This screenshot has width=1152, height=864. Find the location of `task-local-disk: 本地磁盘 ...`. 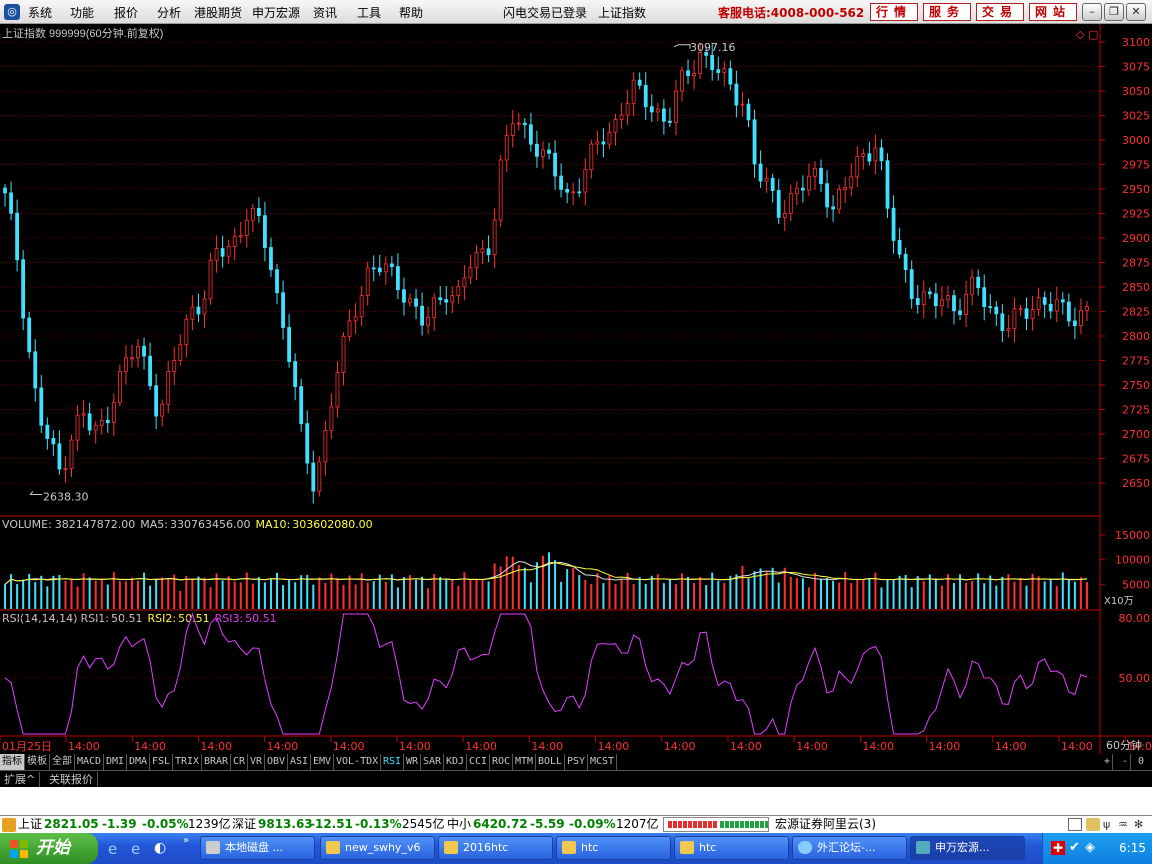

task-local-disk: 本地磁盘 ... is located at coordinates (257, 848).